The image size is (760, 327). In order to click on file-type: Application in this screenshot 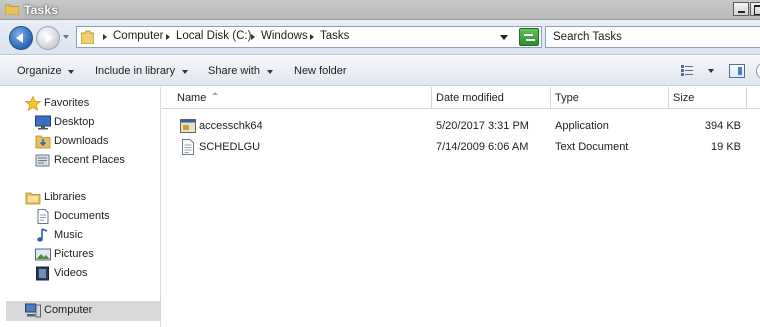, I will do `click(582, 126)`.